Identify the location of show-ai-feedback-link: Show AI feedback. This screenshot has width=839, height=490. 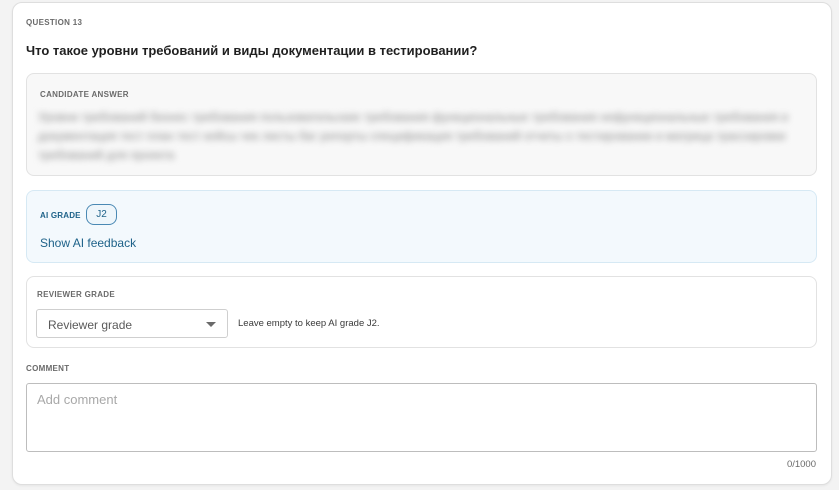
(88, 243).